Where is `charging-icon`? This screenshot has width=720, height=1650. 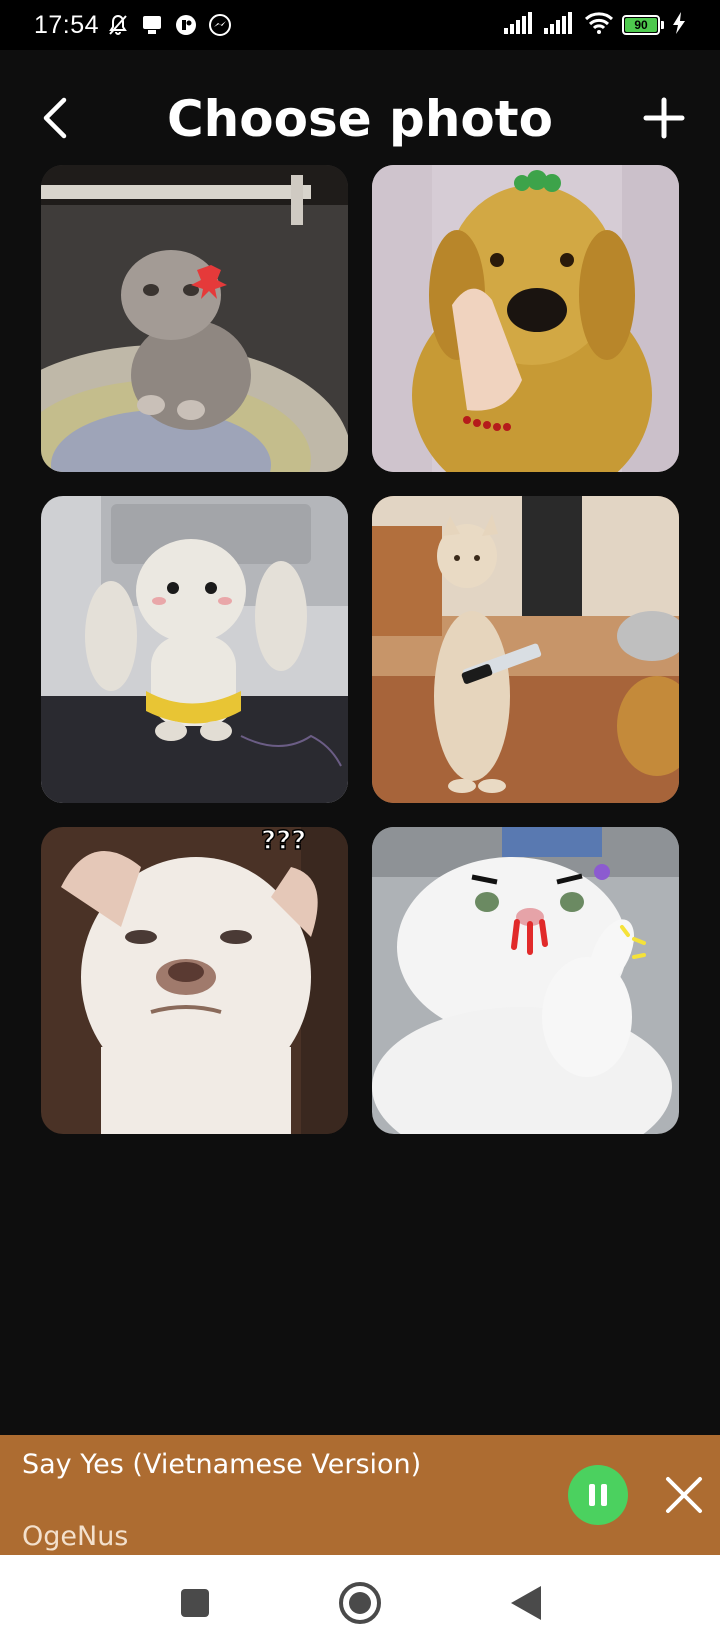
charging-icon is located at coordinates (679, 25).